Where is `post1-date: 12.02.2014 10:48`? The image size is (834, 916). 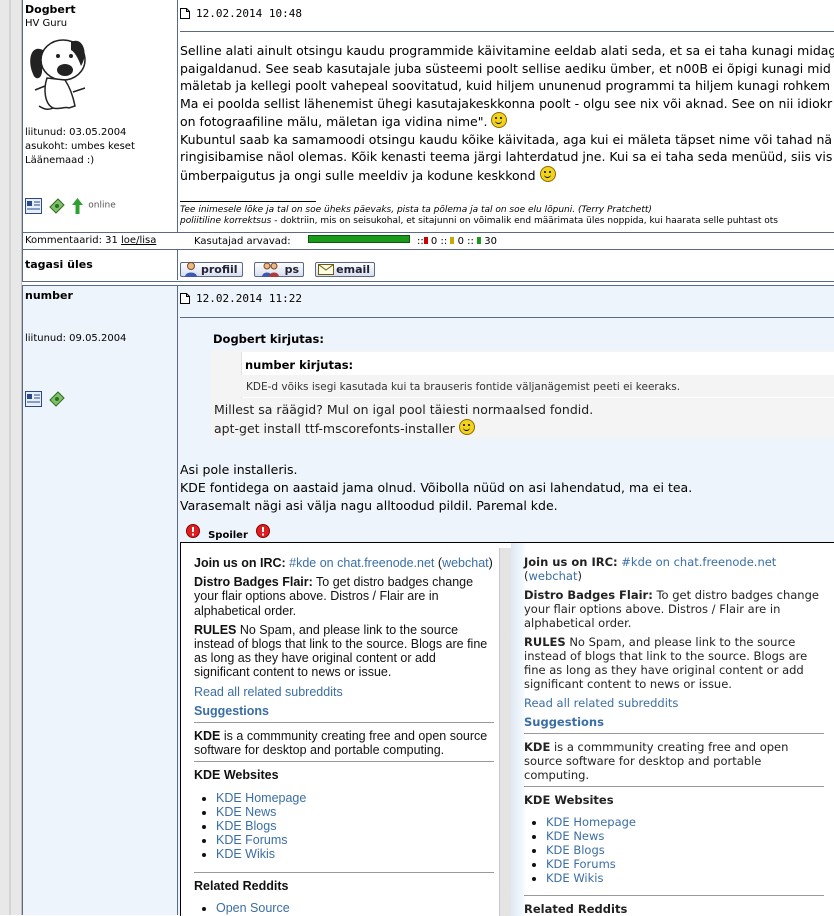
post1-date: 12.02.2014 10:48 is located at coordinates (249, 13).